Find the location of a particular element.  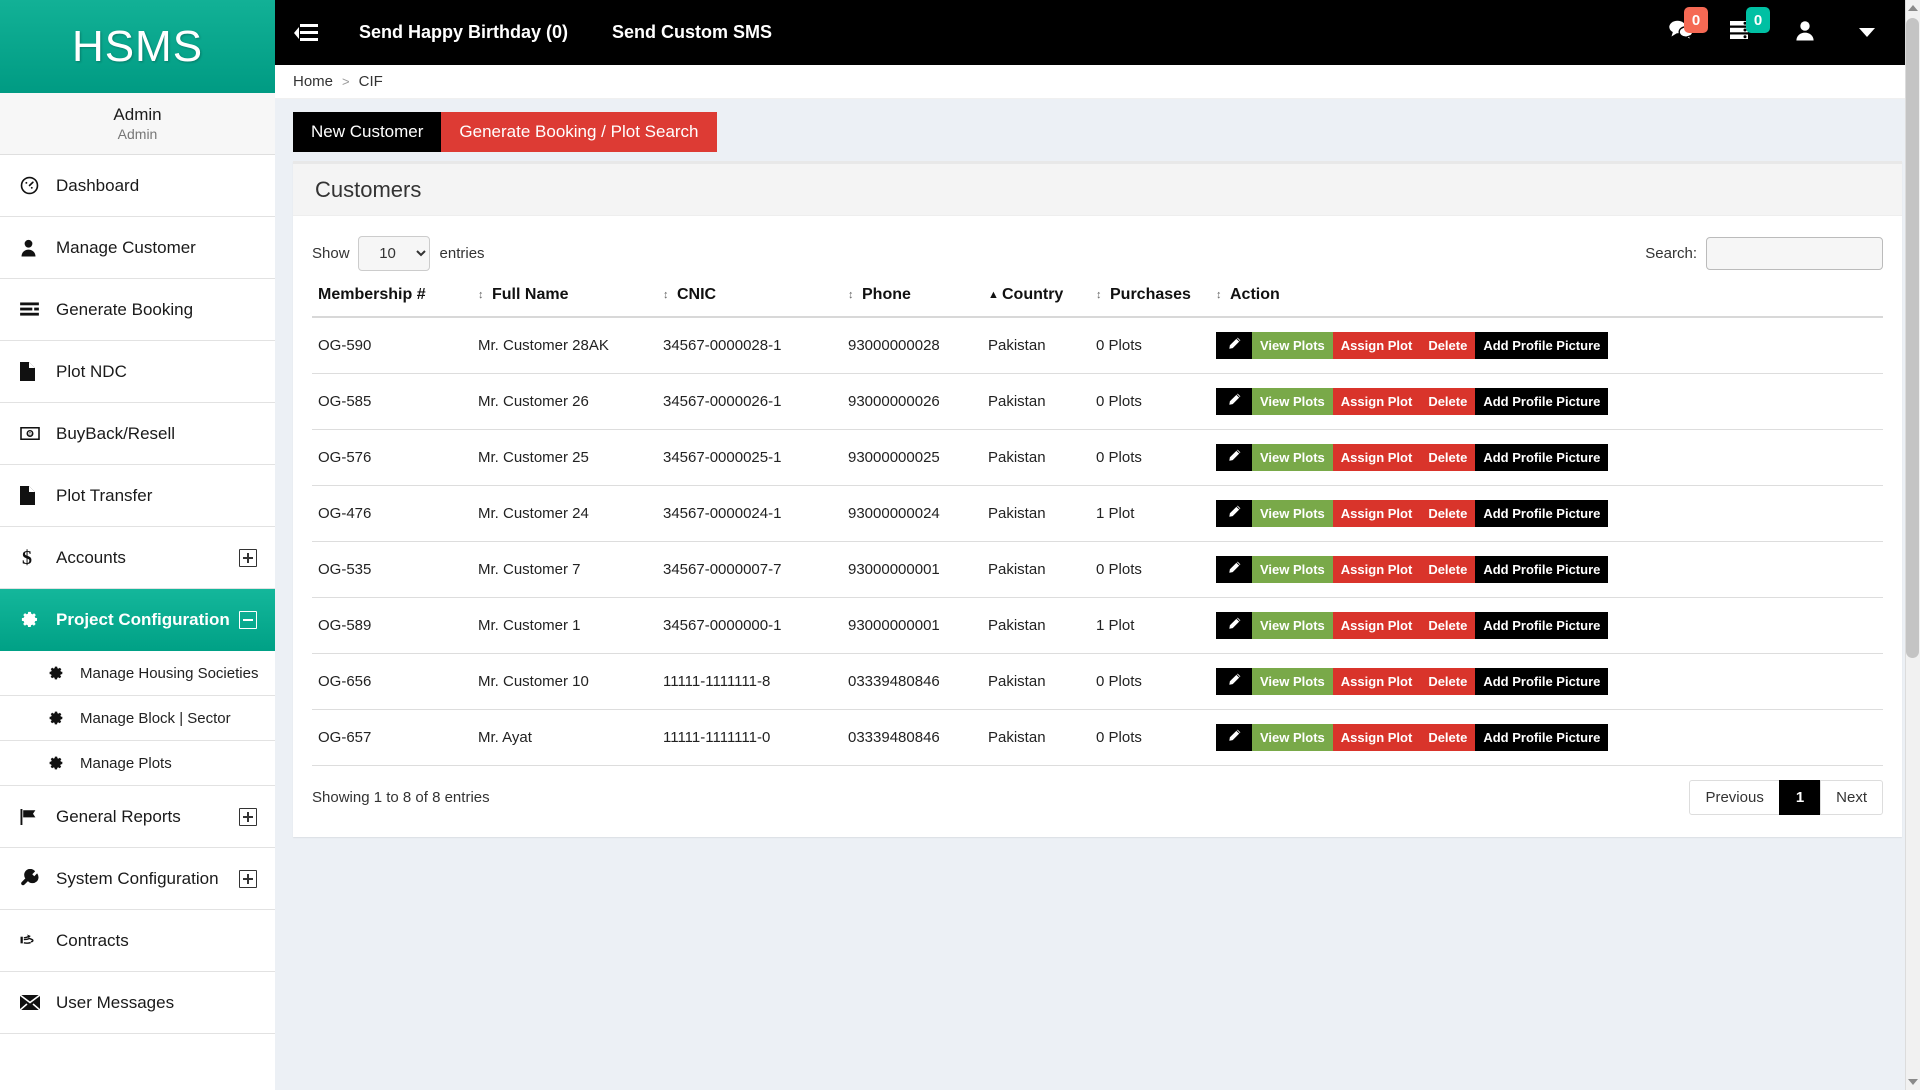

col-phone: ↕ Phone is located at coordinates (912, 297).